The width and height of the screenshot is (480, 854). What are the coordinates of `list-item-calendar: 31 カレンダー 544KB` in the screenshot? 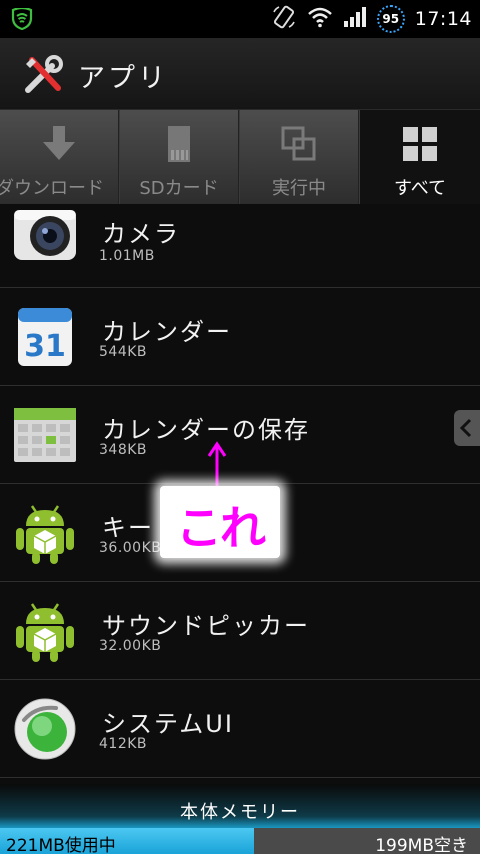 It's located at (240, 337).